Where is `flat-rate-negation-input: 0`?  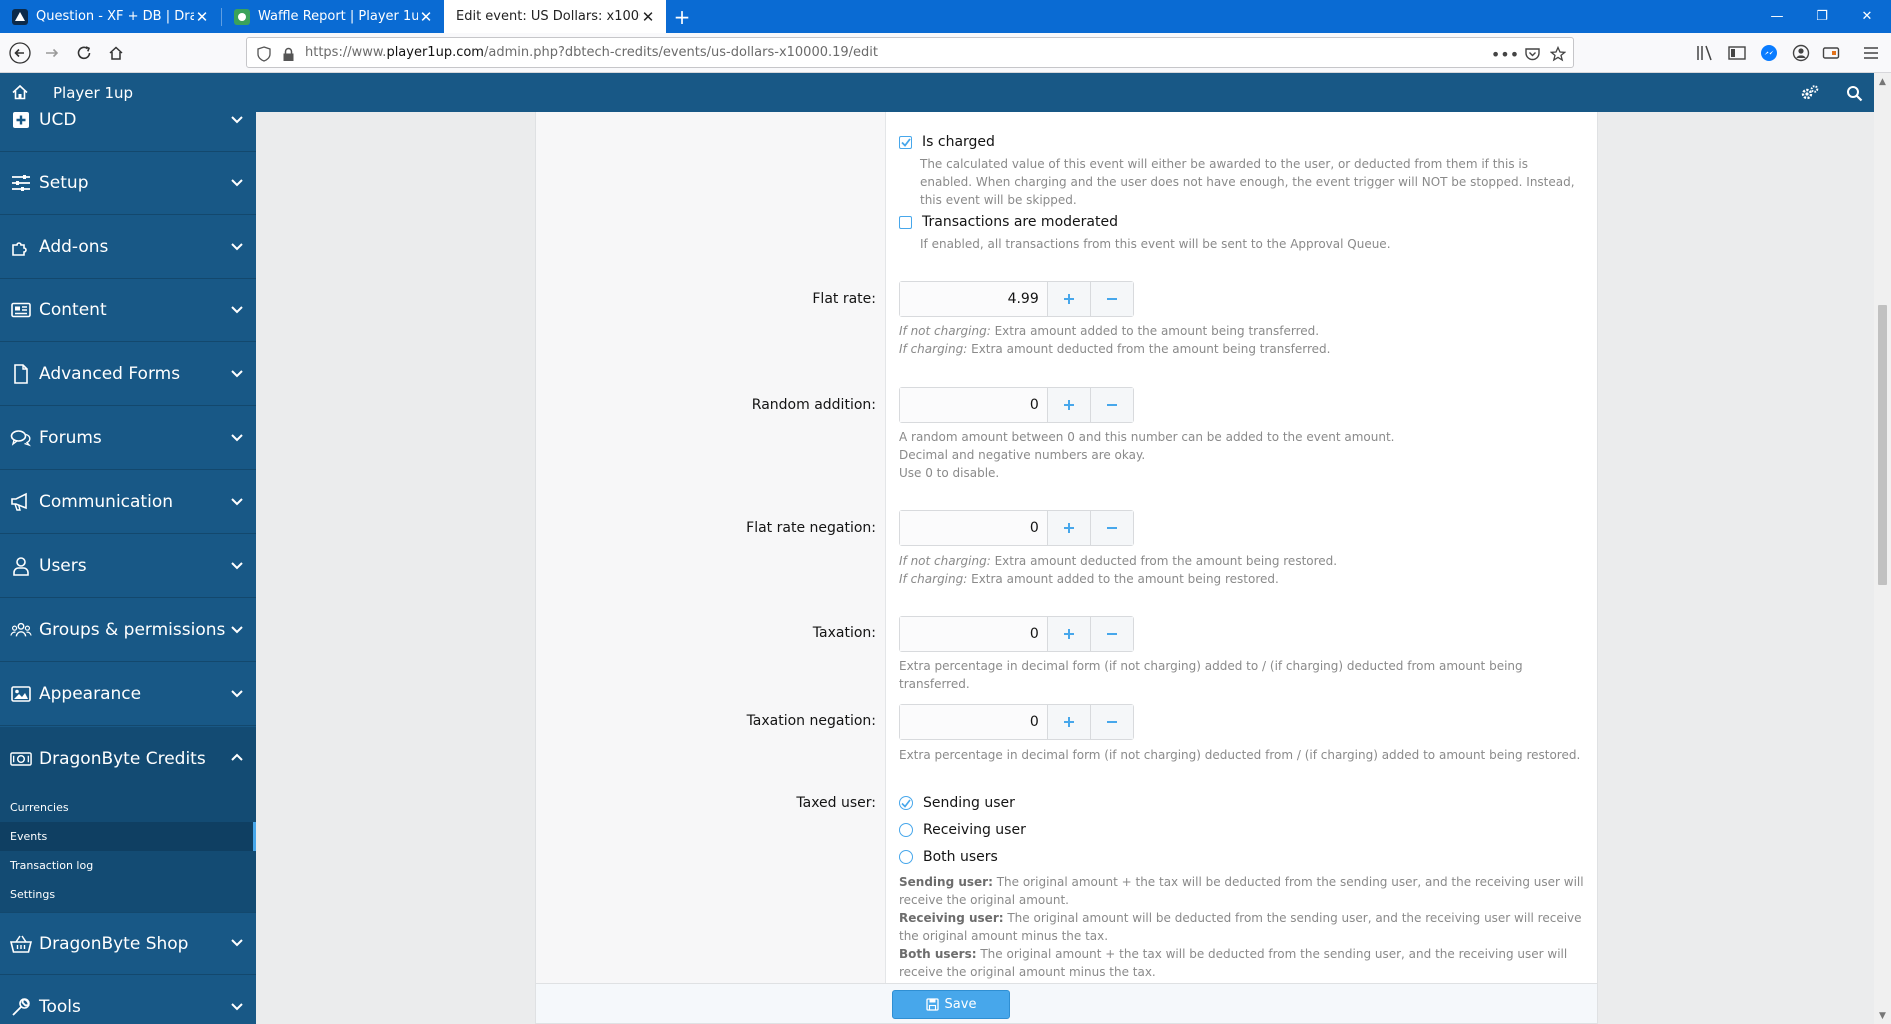 flat-rate-negation-input: 0 is located at coordinates (1016, 528).